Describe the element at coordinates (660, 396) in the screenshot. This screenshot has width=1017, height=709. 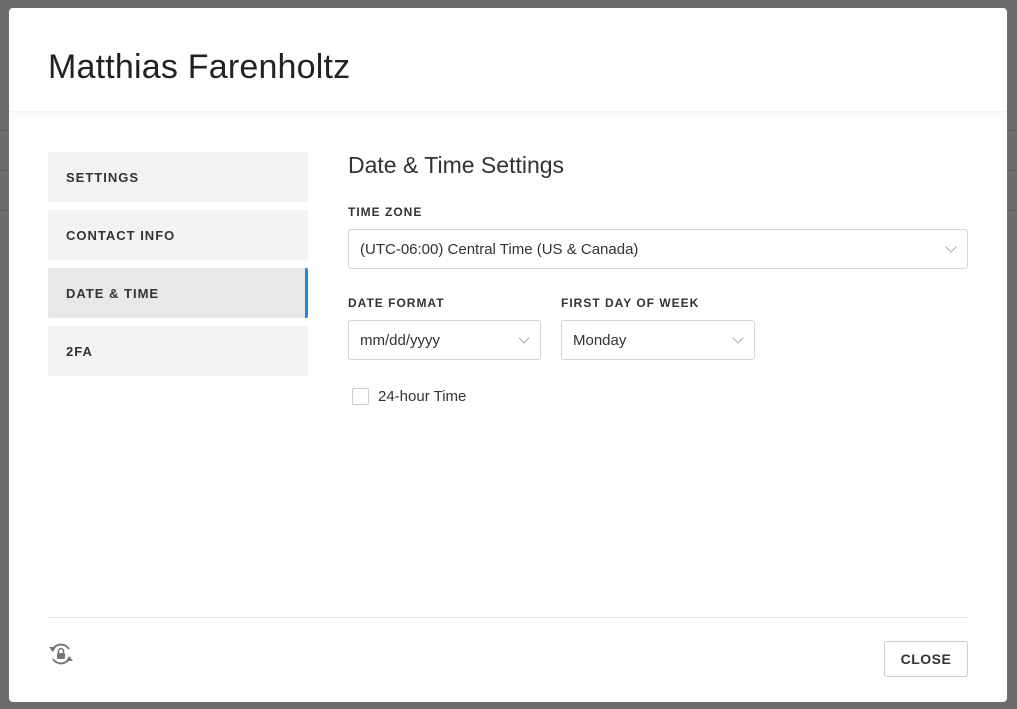
I see `24-hour-time-option: 24-hour Time` at that location.